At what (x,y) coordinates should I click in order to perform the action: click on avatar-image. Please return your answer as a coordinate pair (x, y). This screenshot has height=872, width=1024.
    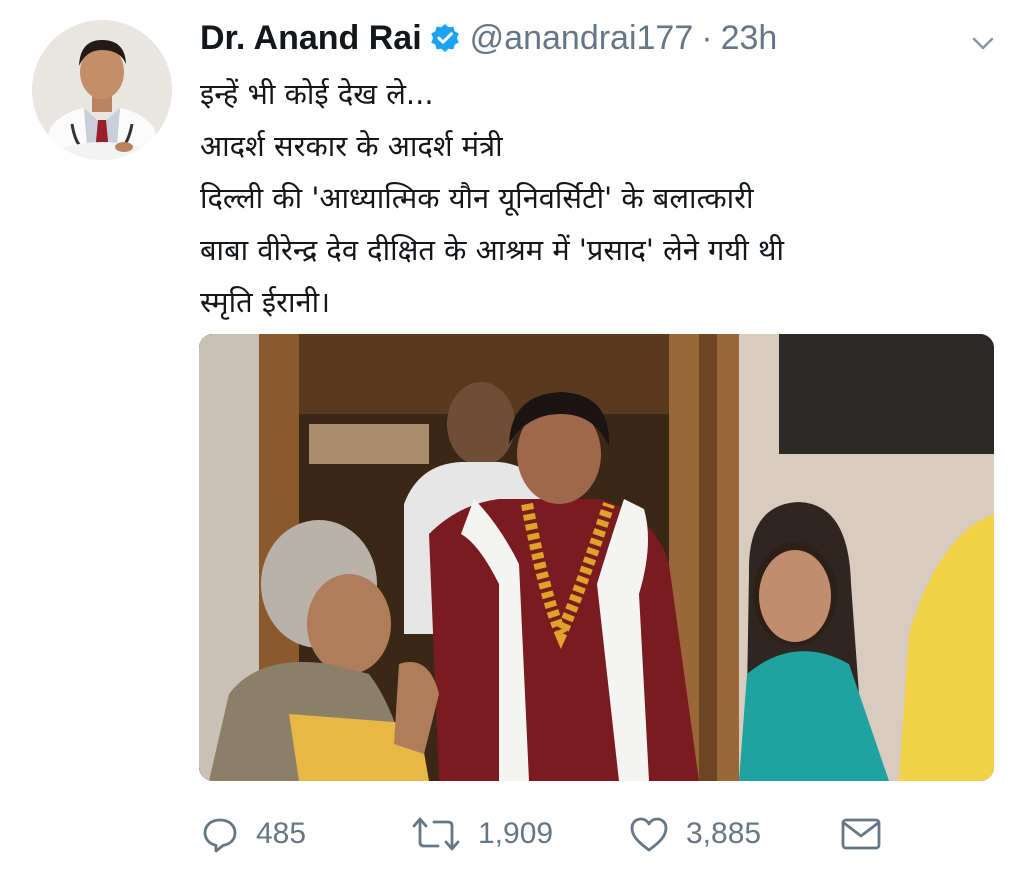
    Looking at the image, I should click on (102, 90).